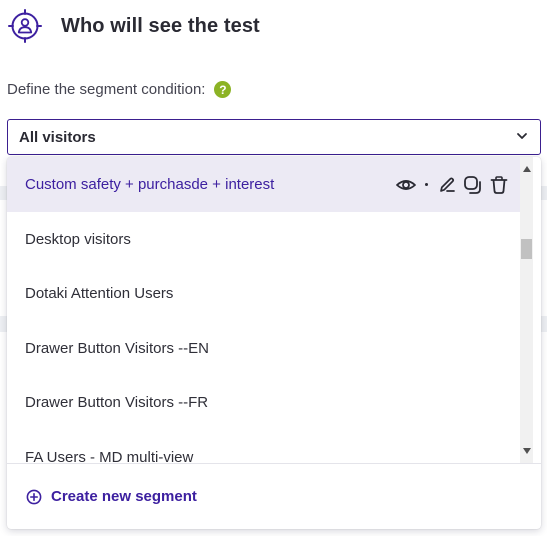 The width and height of the screenshot is (547, 536). Describe the element at coordinates (117, 348) in the screenshot. I see `list-item-label: Drawer Button Visitors --EN` at that location.